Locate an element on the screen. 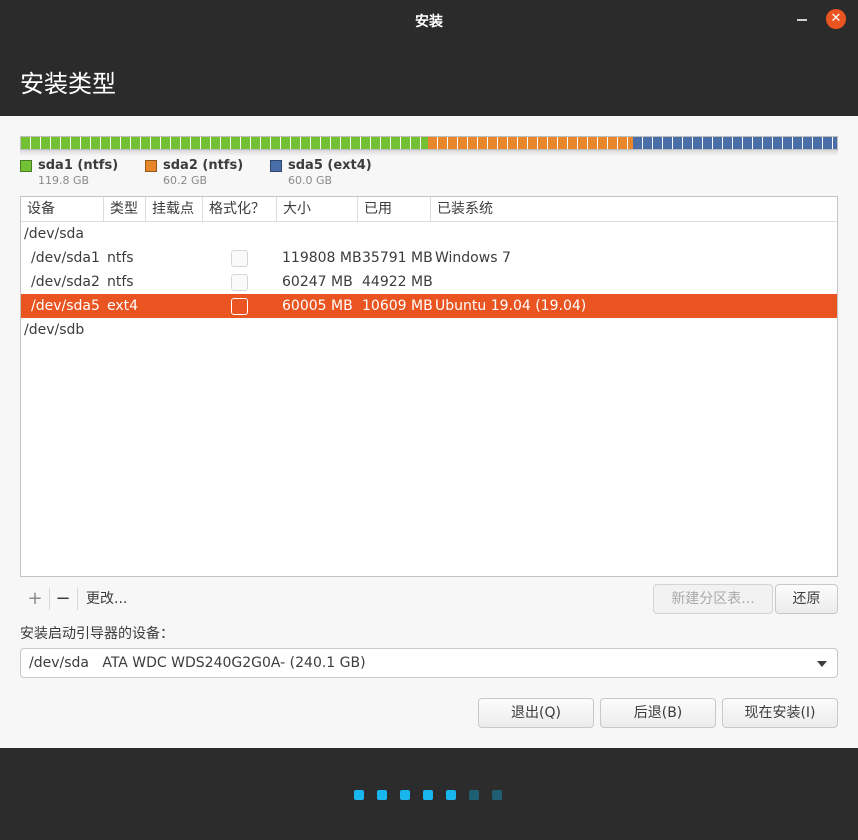 This screenshot has height=840, width=858. quit-button: 退出(Q) is located at coordinates (536, 713).